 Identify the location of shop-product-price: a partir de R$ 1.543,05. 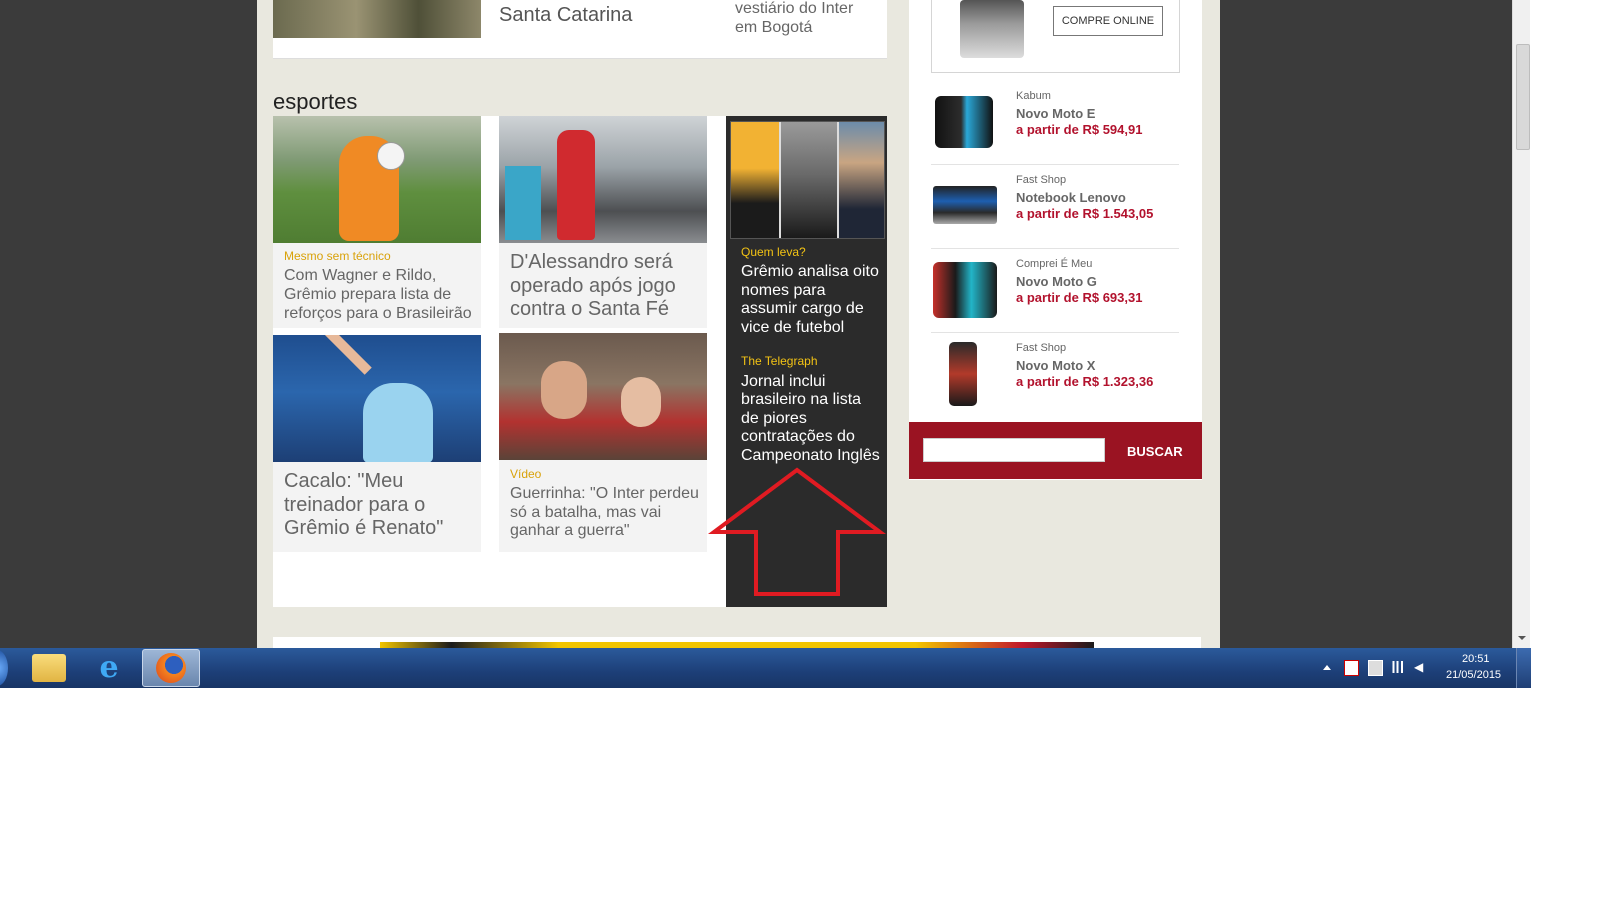
(1084, 213).